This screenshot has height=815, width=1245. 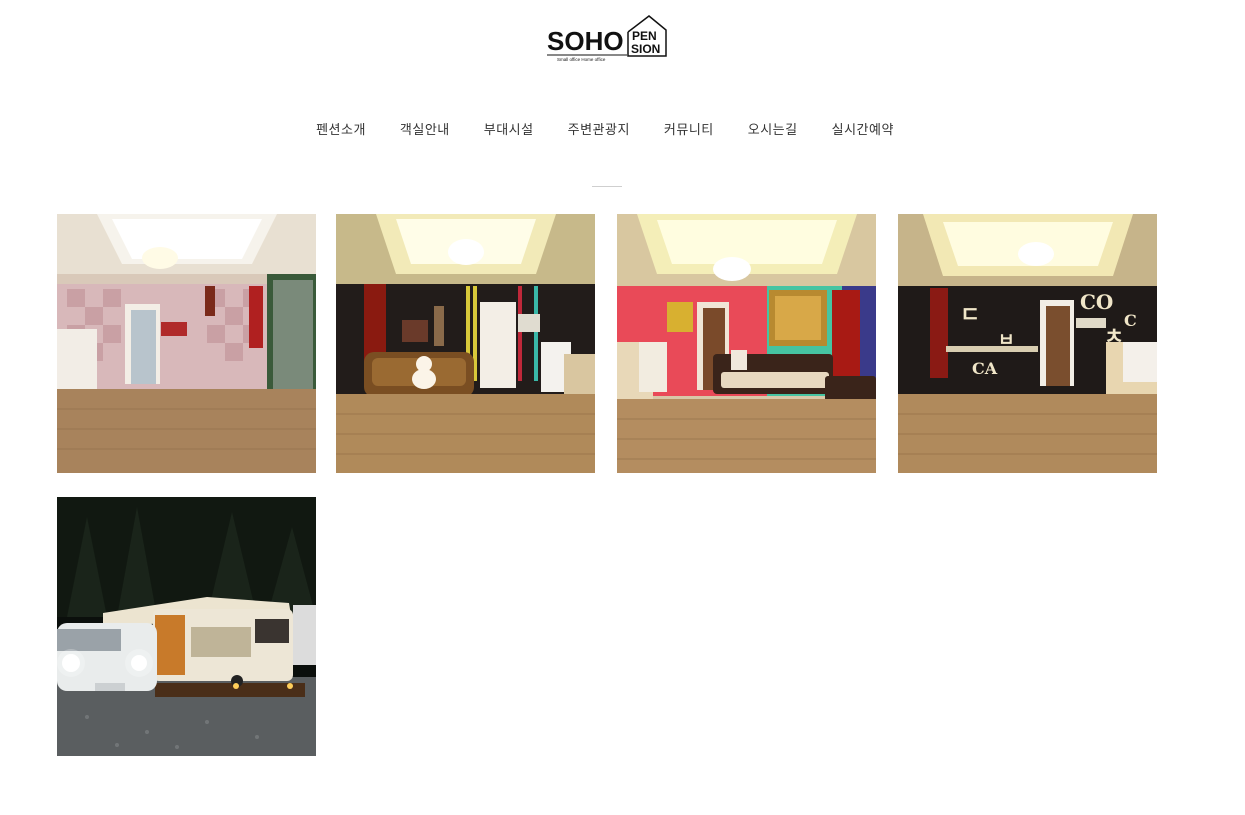 What do you see at coordinates (645, 49) in the screenshot?
I see `logo-house-bottom-text: SION` at bounding box center [645, 49].